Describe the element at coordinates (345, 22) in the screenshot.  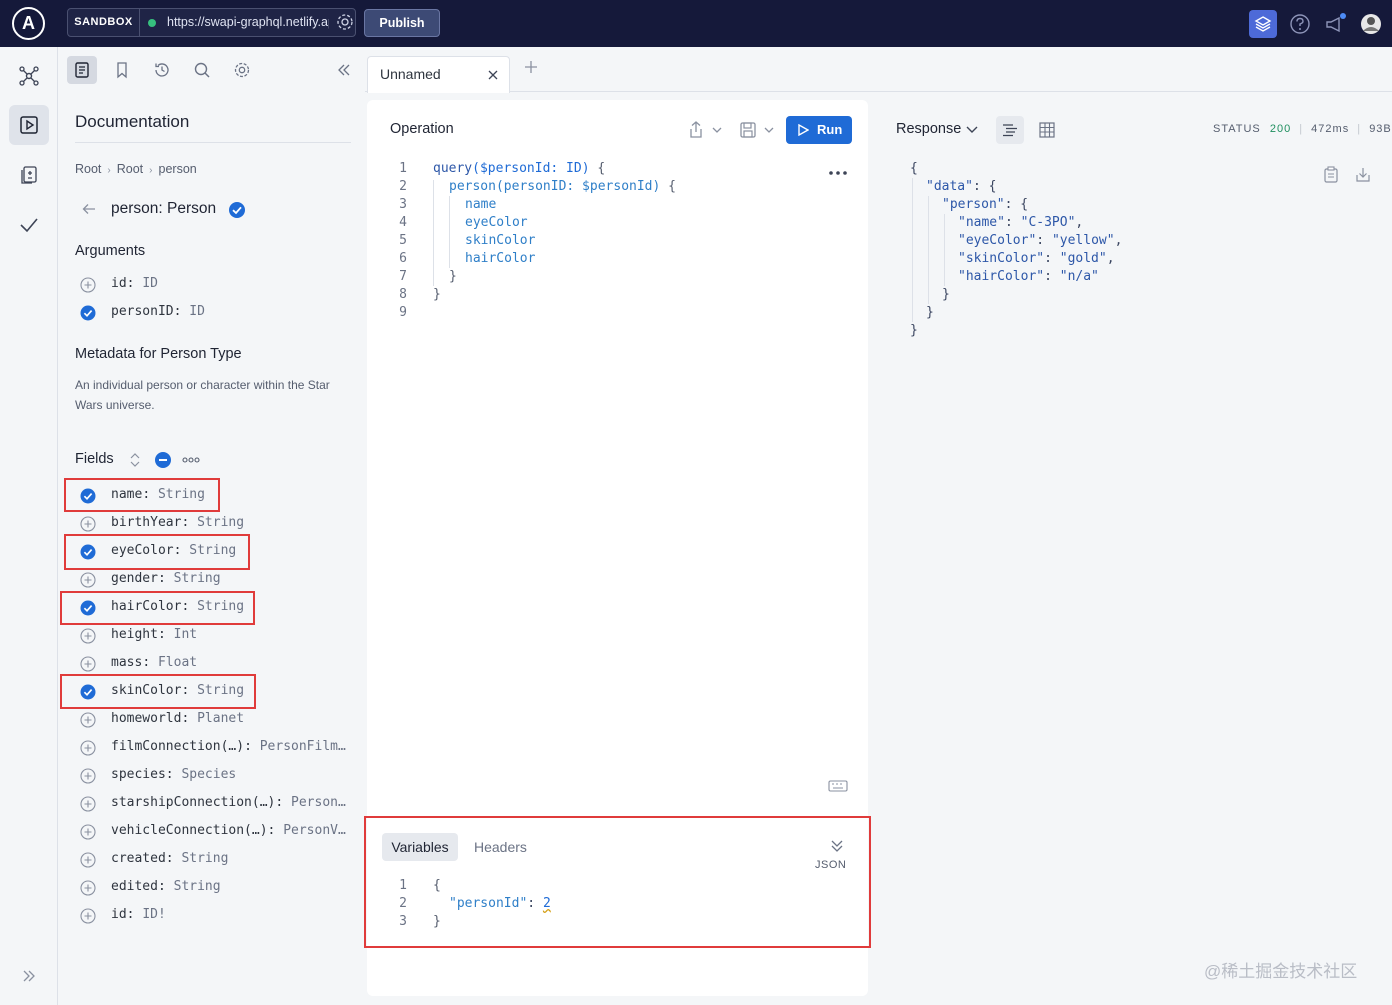
I see `connection-settings-icon` at that location.